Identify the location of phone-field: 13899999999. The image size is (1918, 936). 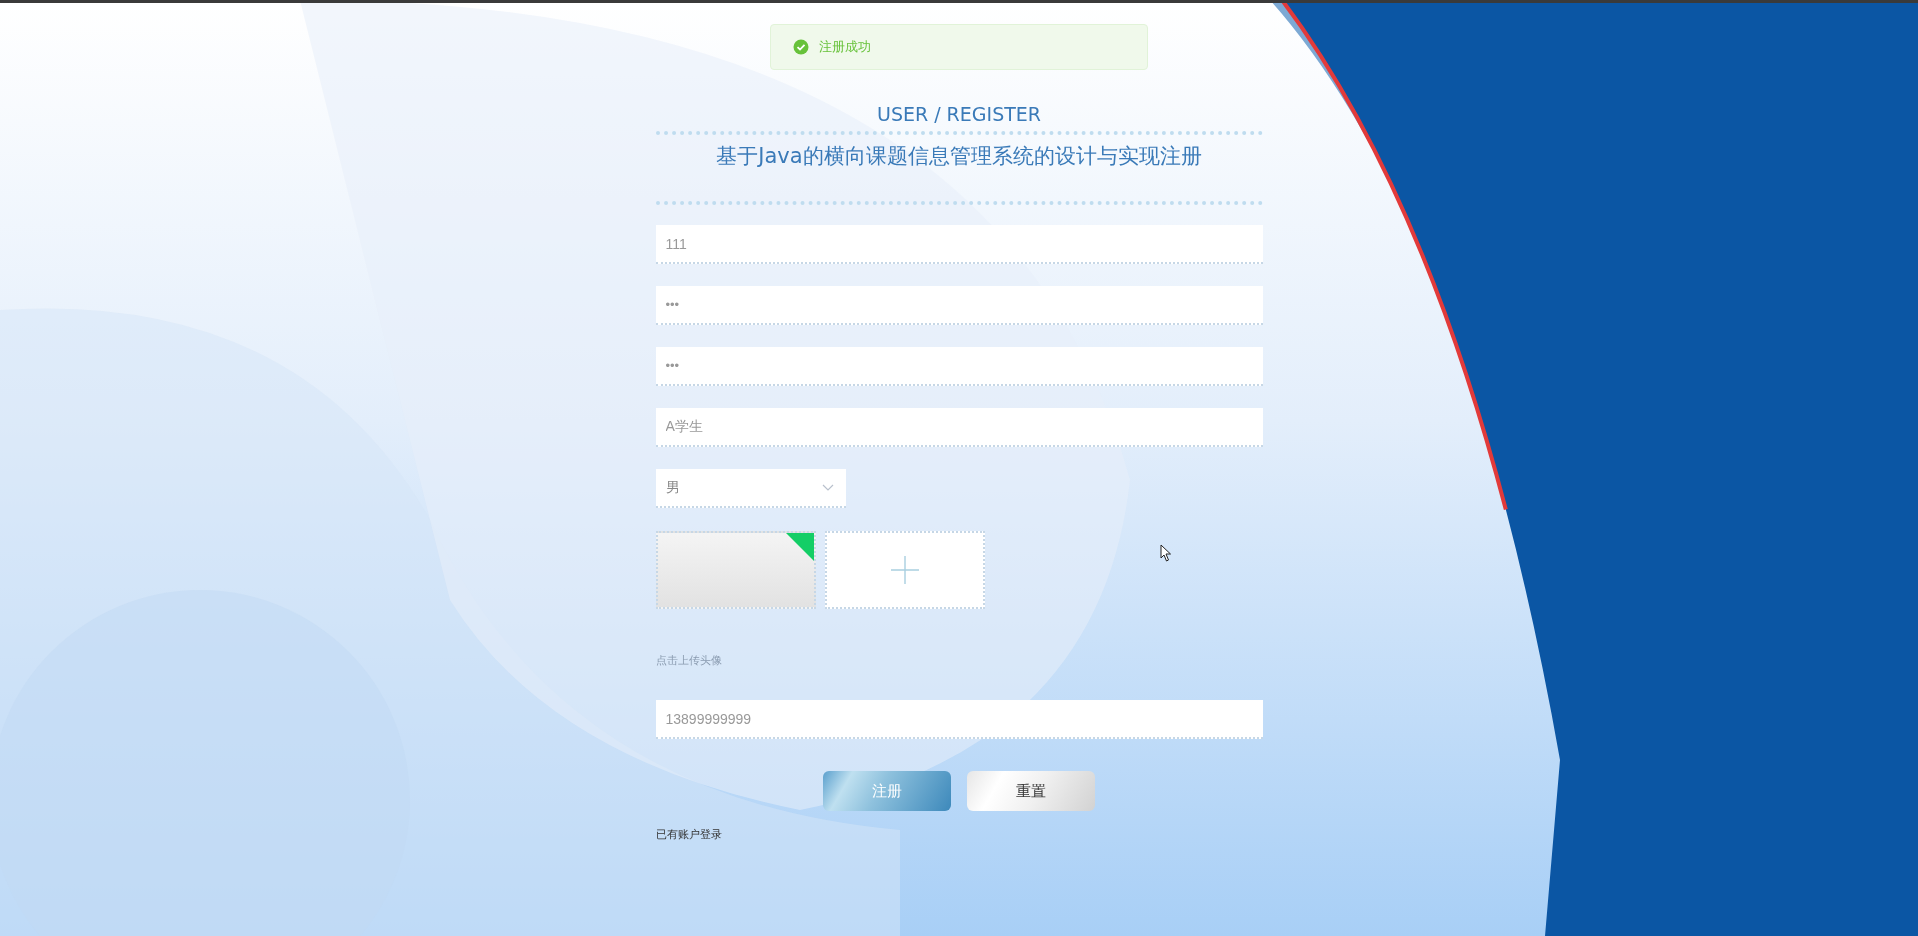
(959, 719).